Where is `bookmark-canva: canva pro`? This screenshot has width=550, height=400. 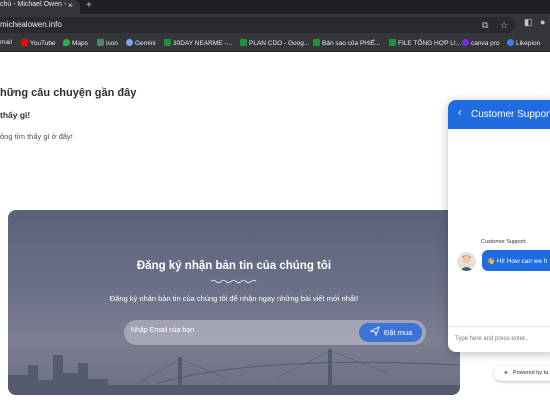
bookmark-canva: canva pro is located at coordinates (481, 43).